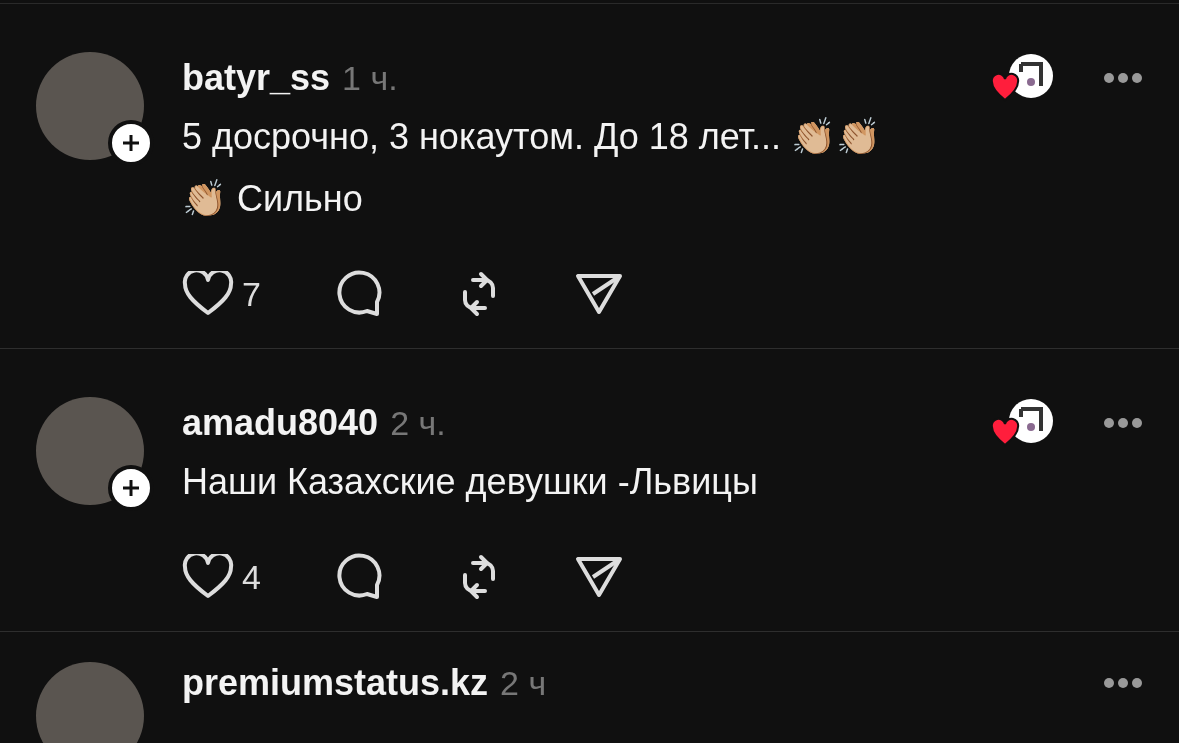 The image size is (1179, 743). I want to click on username: batyr_ss, so click(256, 78).